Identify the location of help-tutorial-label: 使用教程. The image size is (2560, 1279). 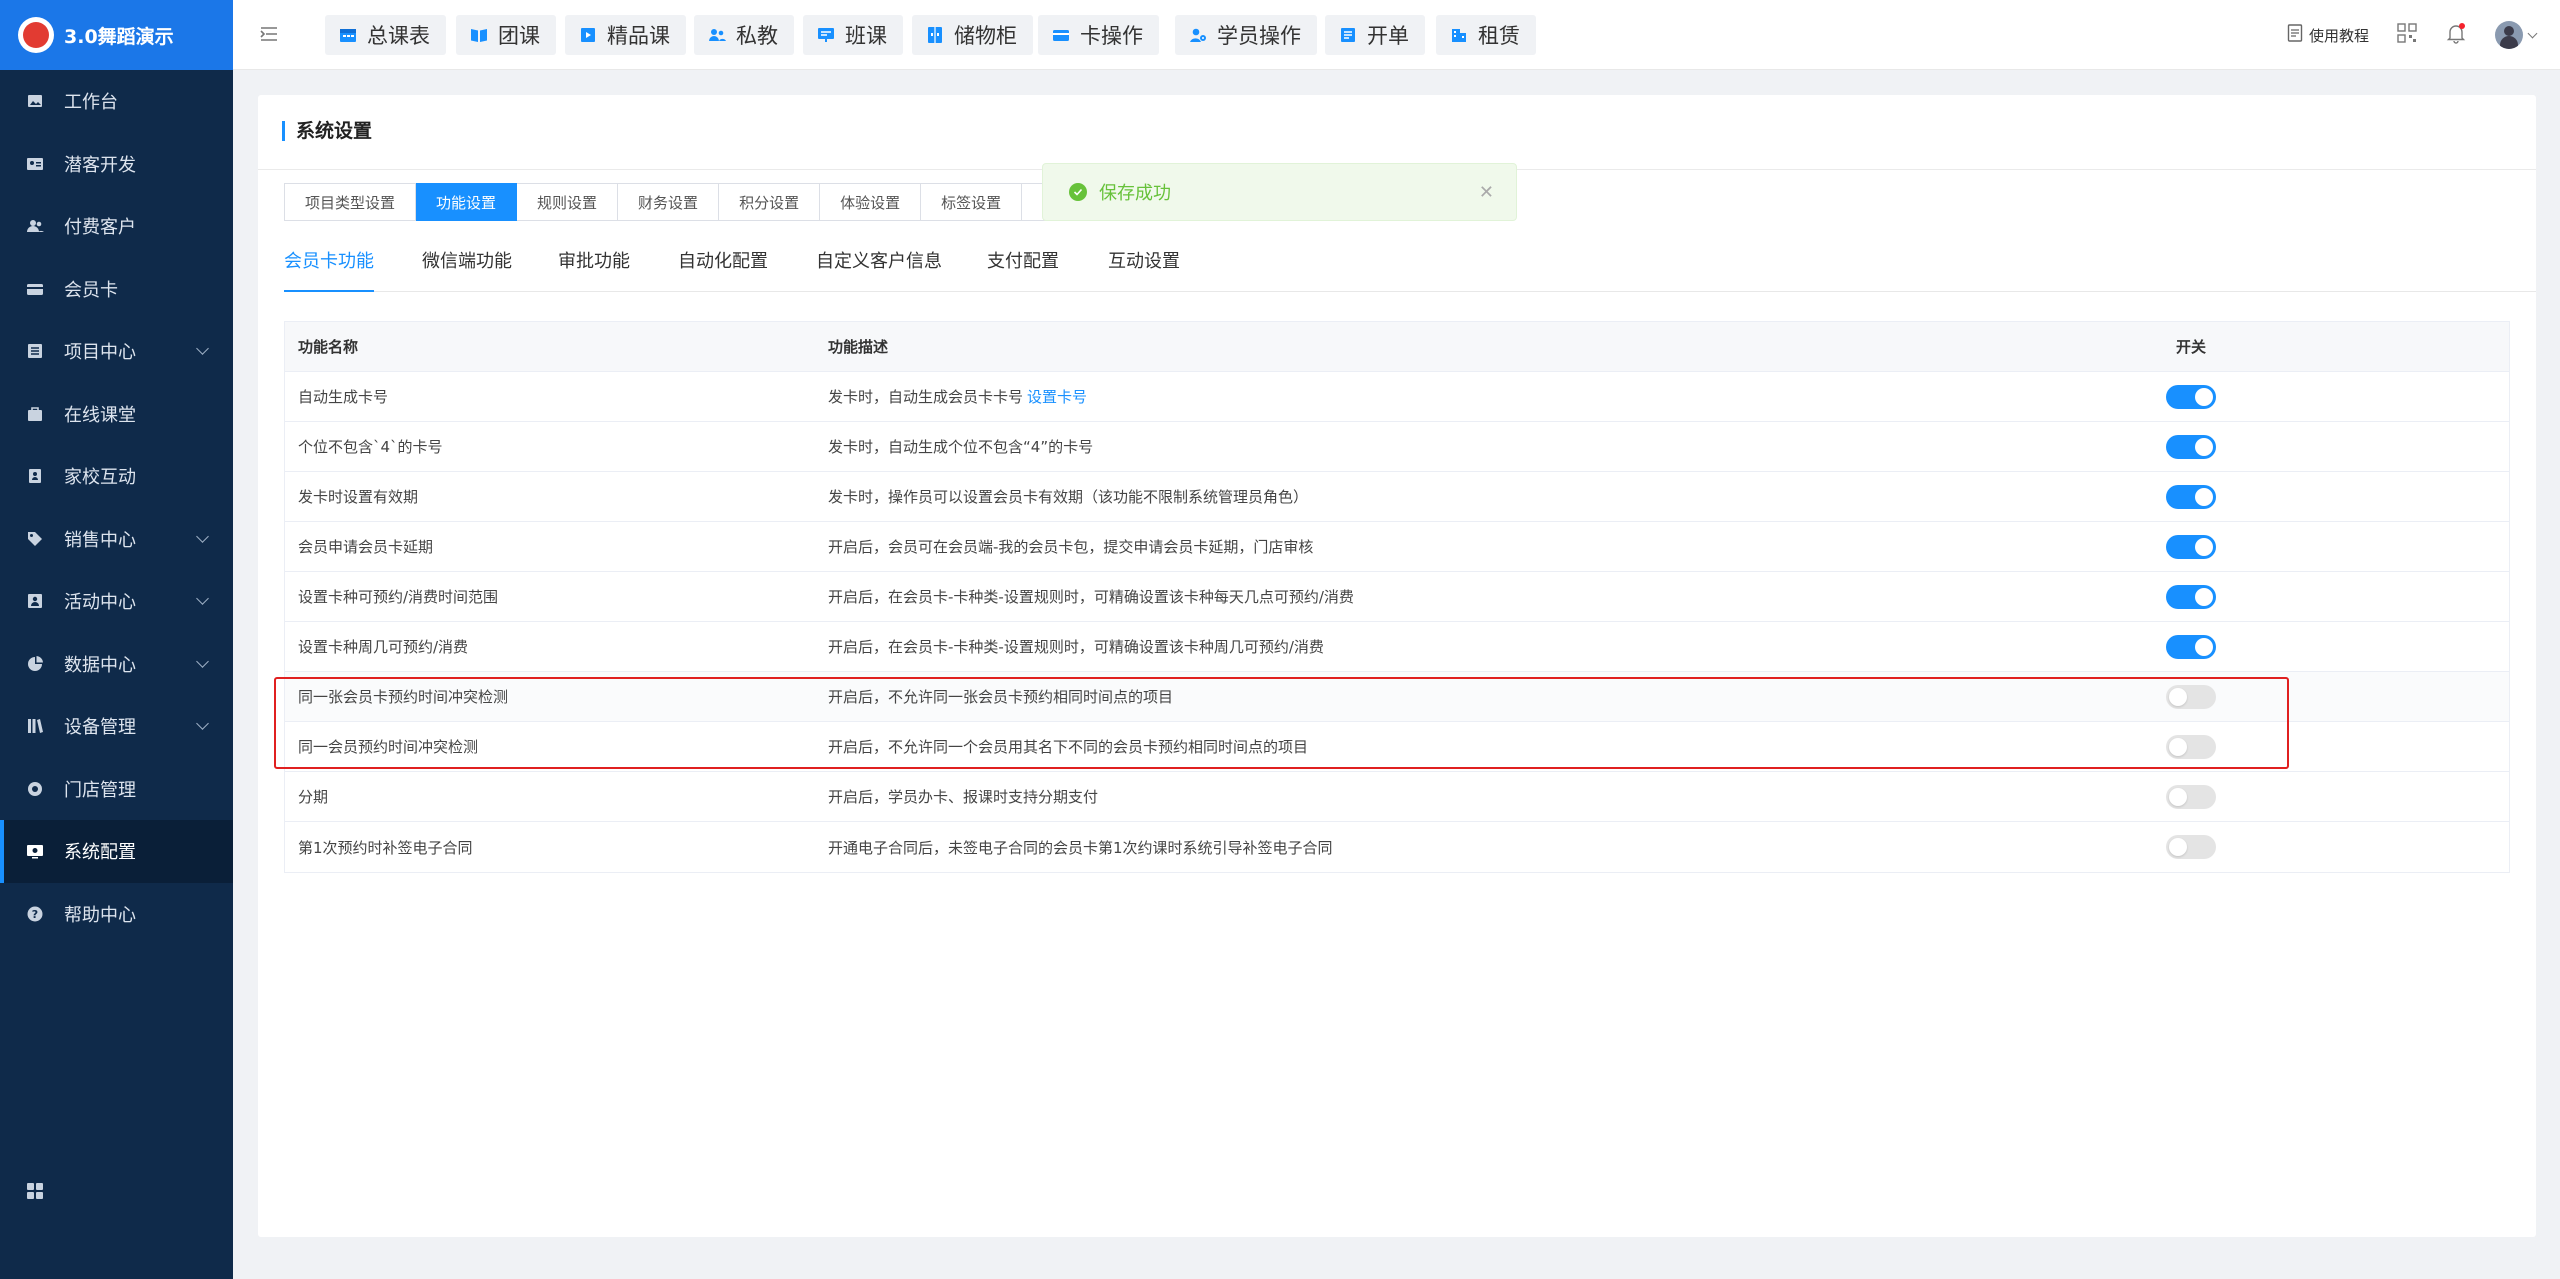
(2338, 35).